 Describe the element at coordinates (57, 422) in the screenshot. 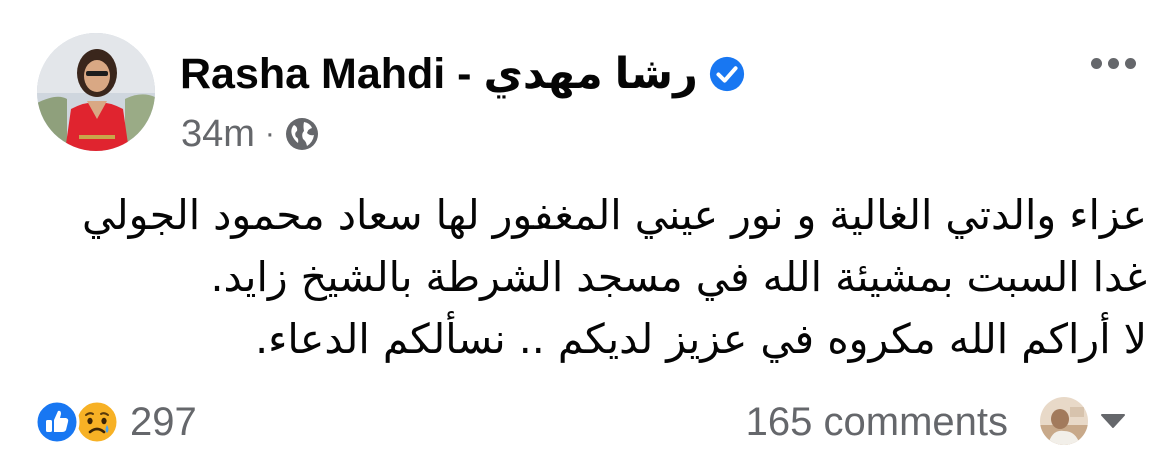

I see `like-reaction-icon` at that location.